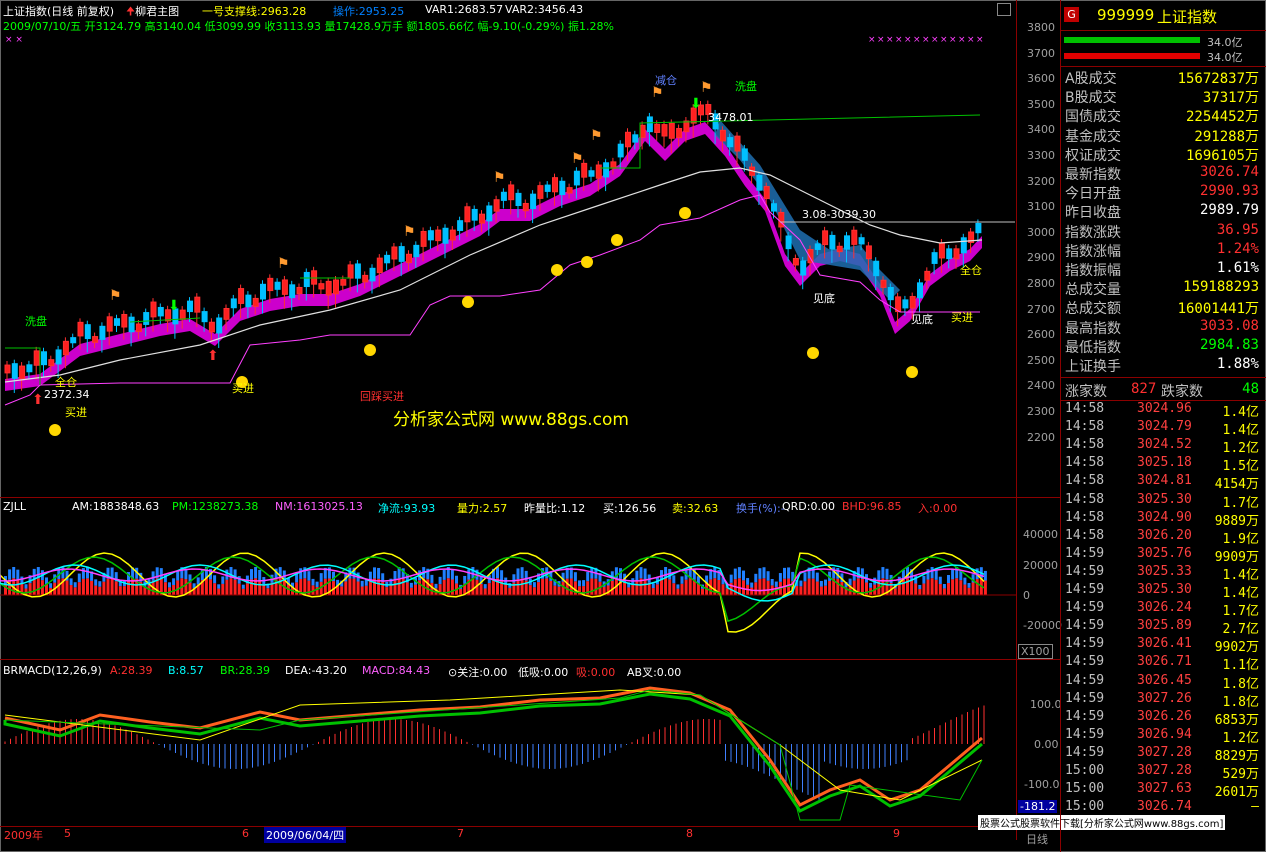  What do you see at coordinates (1240, 412) in the screenshot?
I see `tick-volume: 1.4亿` at bounding box center [1240, 412].